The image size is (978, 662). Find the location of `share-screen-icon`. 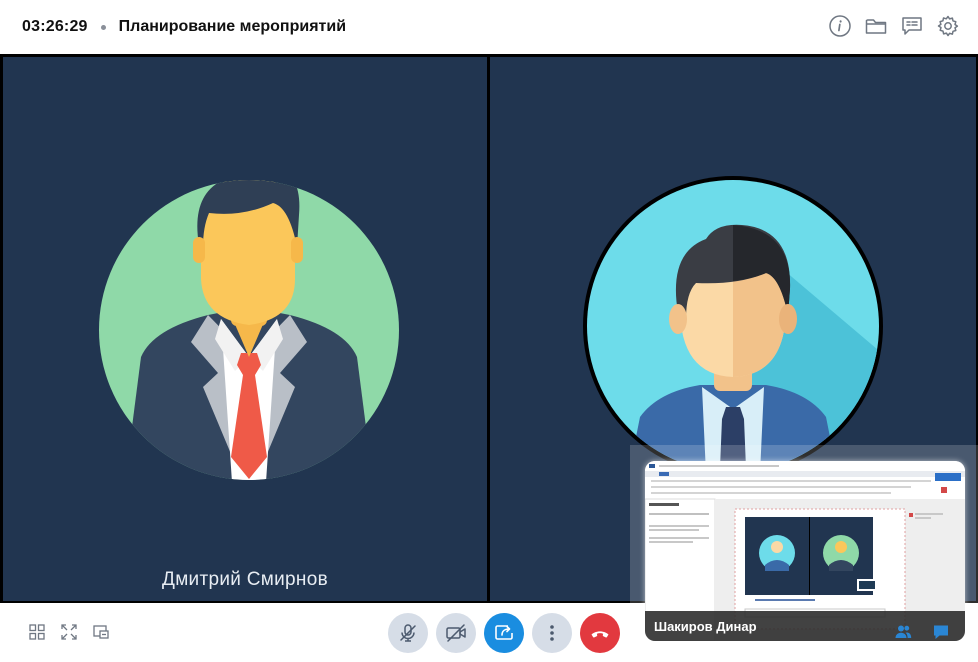

share-screen-icon is located at coordinates (504, 632).